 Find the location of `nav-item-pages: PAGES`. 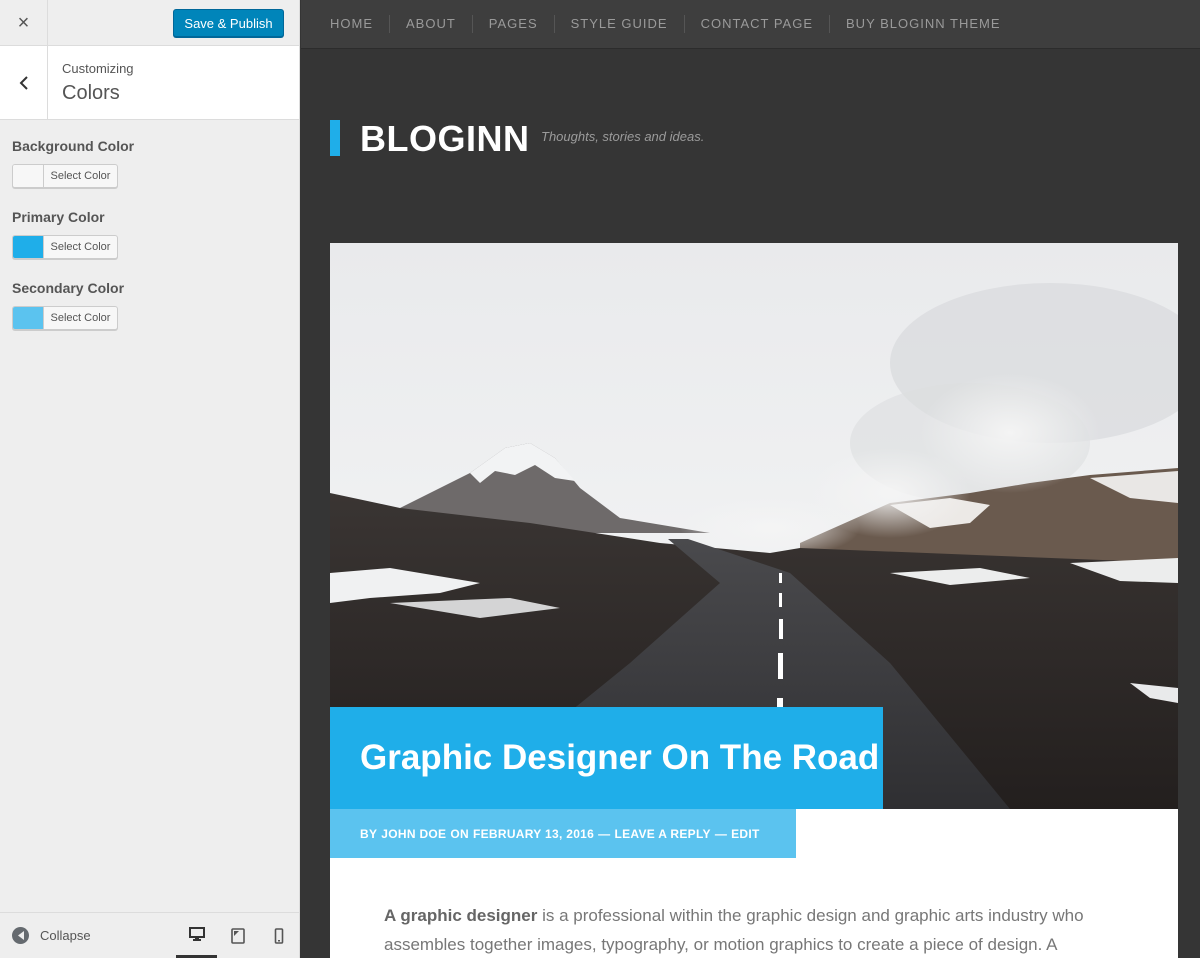

nav-item-pages: PAGES is located at coordinates (514, 24).